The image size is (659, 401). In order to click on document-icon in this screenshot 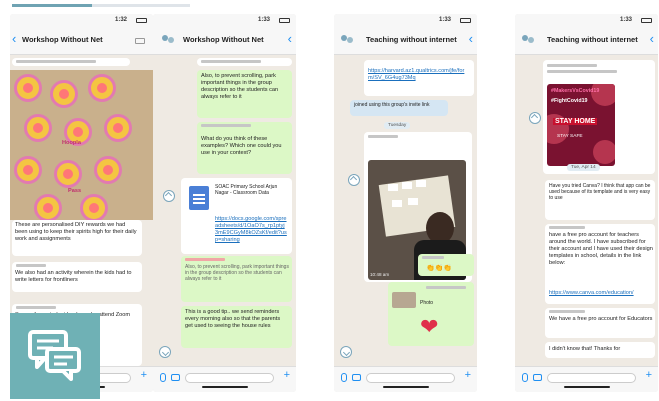, I will do `click(199, 198)`.